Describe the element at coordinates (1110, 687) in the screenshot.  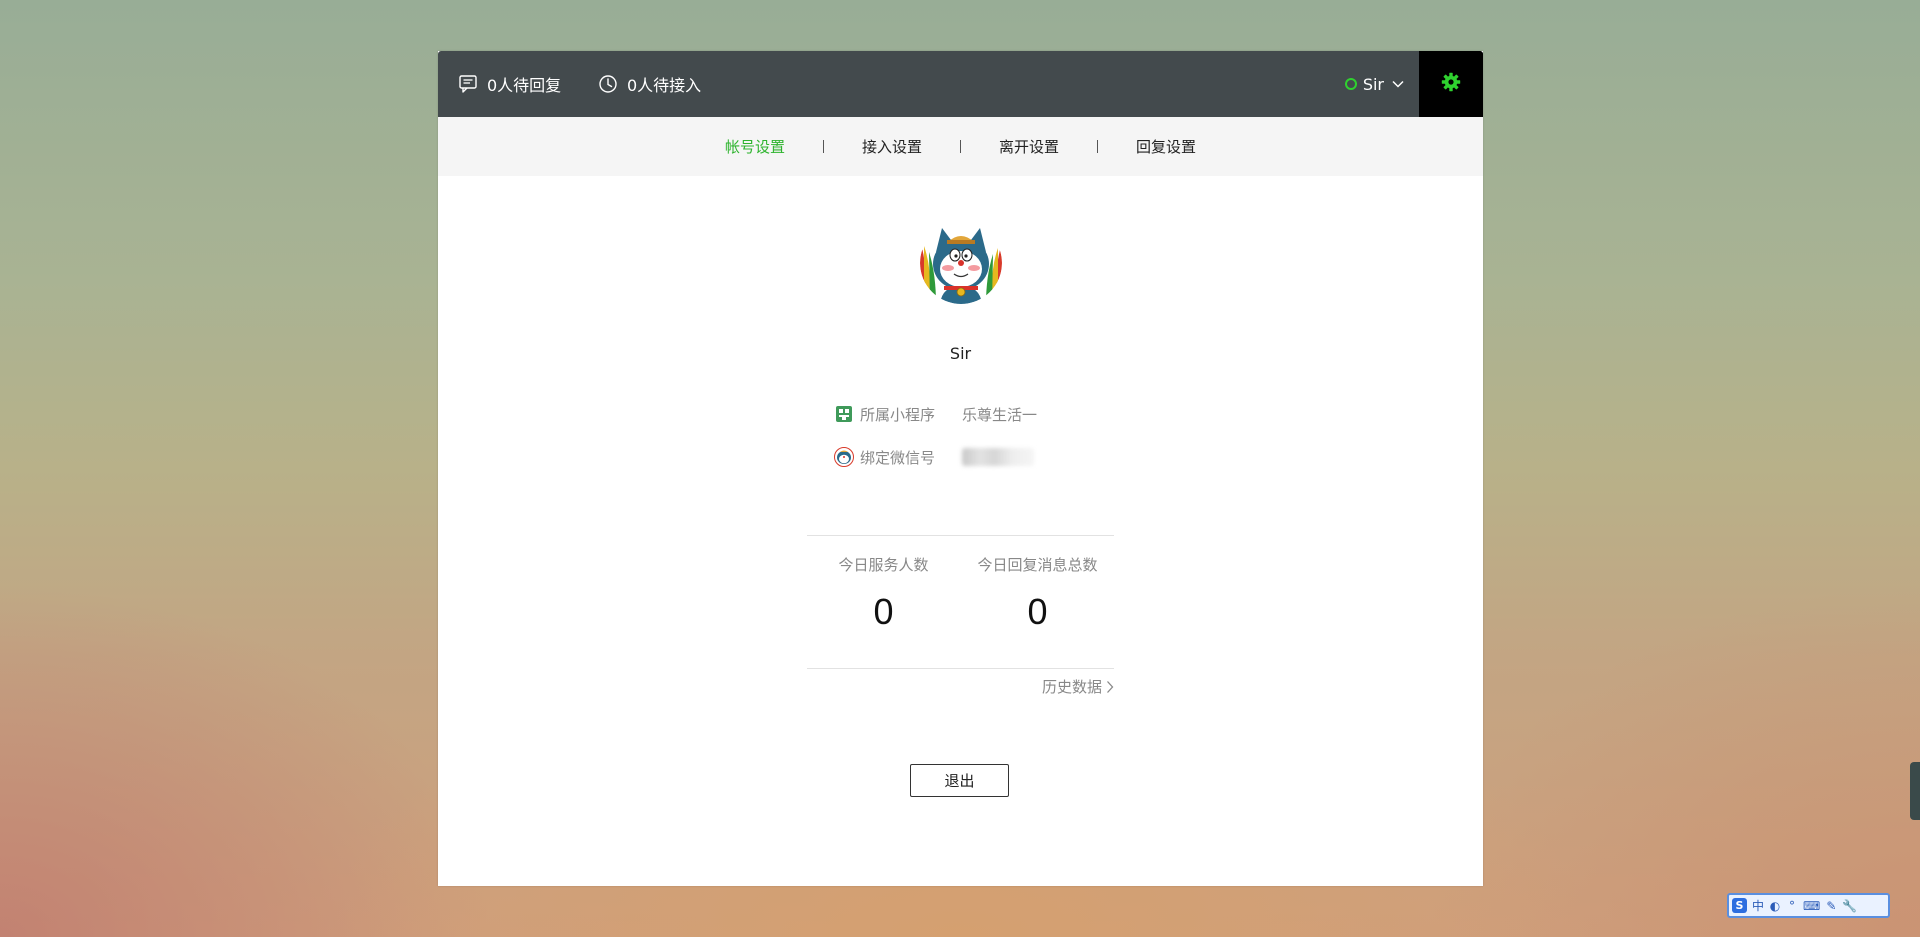
I see `chevron-right-icon` at that location.